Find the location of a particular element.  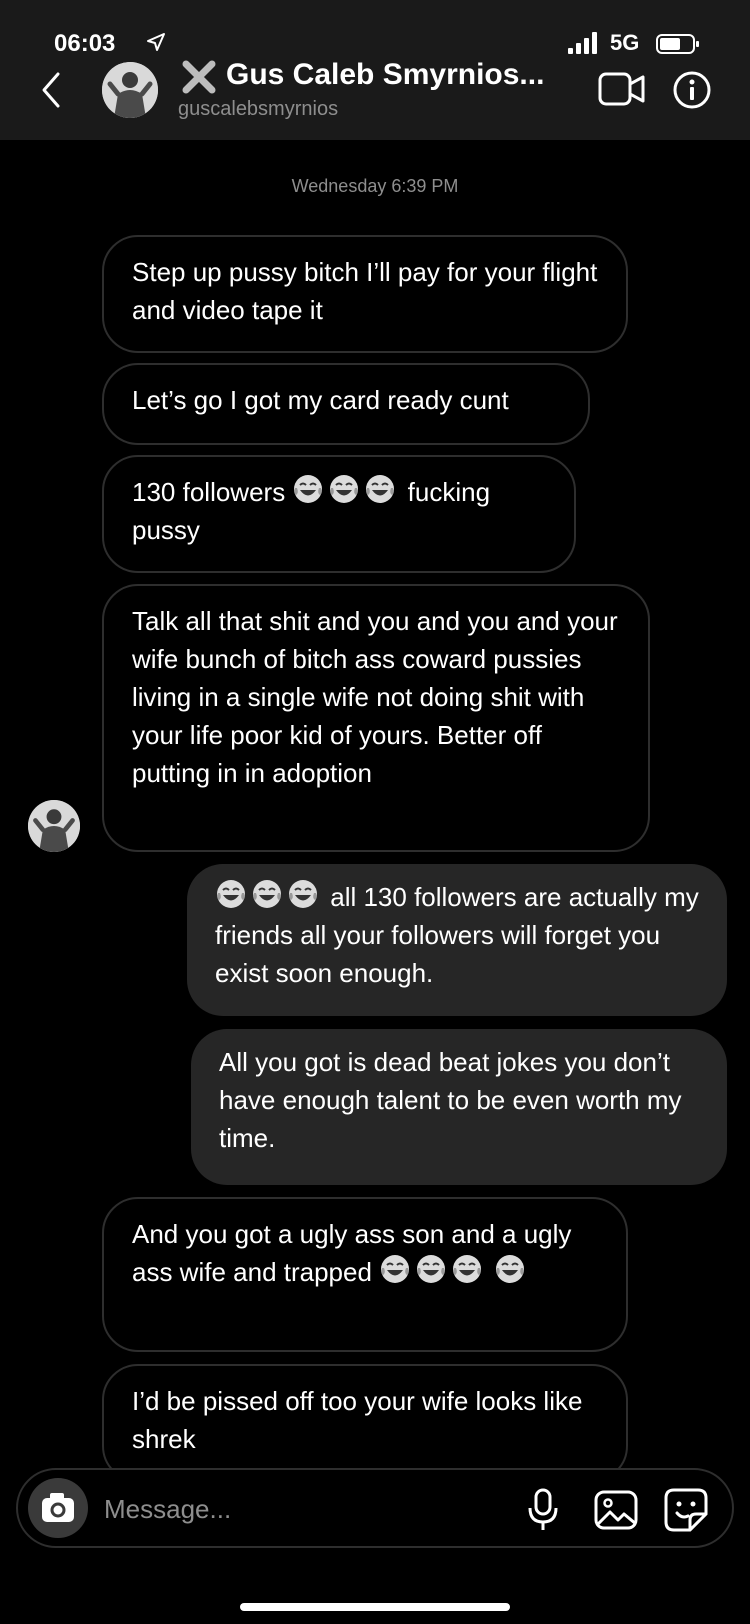

location-arrow-icon is located at coordinates (156, 42).